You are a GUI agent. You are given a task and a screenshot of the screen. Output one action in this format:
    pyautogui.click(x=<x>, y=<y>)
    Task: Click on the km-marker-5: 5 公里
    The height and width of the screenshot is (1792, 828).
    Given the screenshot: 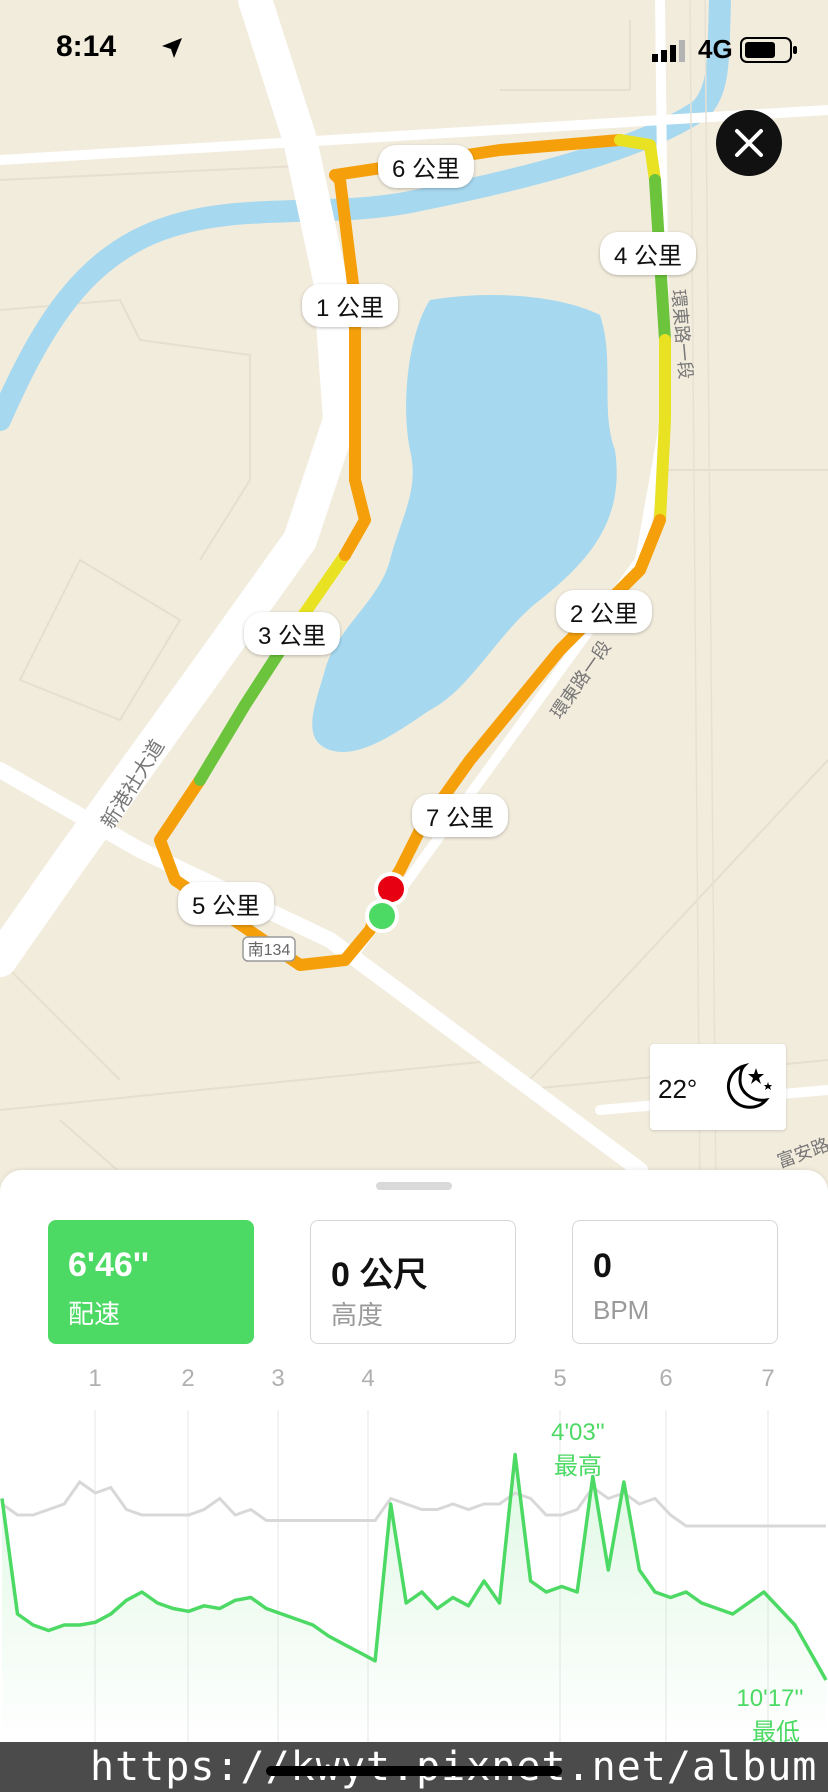 What is the action you would take?
    pyautogui.click(x=226, y=903)
    